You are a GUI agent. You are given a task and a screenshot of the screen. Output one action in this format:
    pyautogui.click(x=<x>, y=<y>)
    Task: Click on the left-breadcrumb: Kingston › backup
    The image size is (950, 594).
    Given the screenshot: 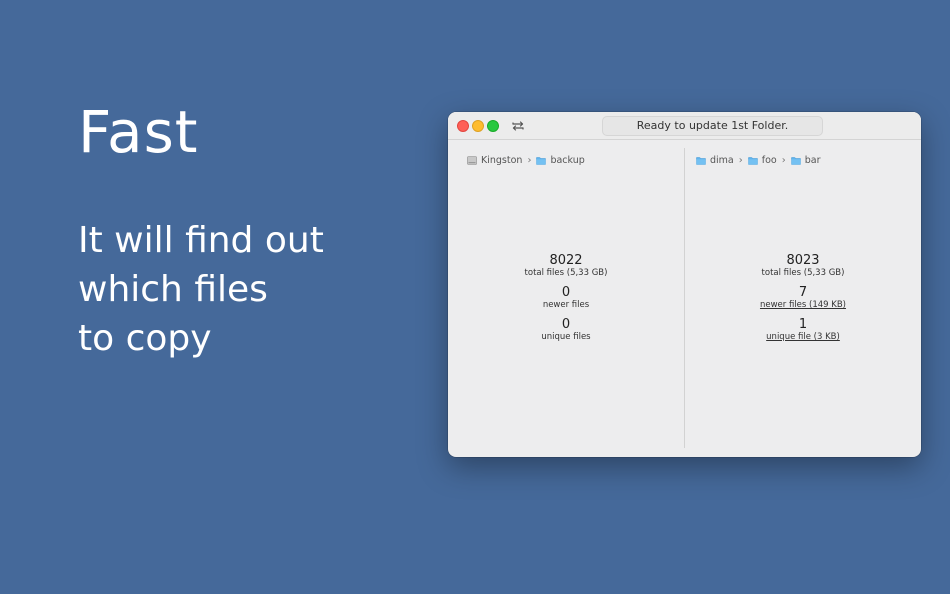 What is the action you would take?
    pyautogui.click(x=526, y=160)
    